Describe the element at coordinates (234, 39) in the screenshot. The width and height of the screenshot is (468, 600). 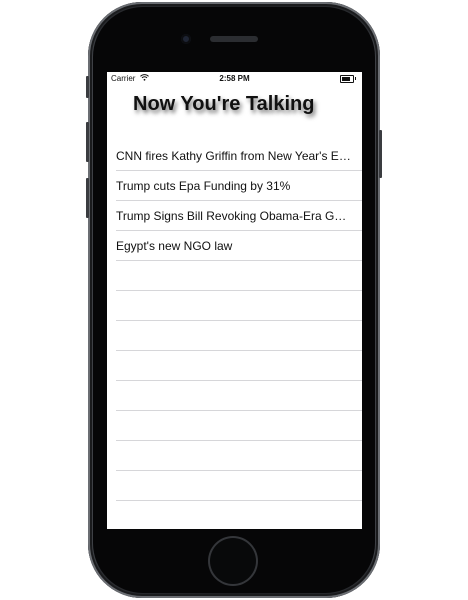
I see `earpiece-speaker` at that location.